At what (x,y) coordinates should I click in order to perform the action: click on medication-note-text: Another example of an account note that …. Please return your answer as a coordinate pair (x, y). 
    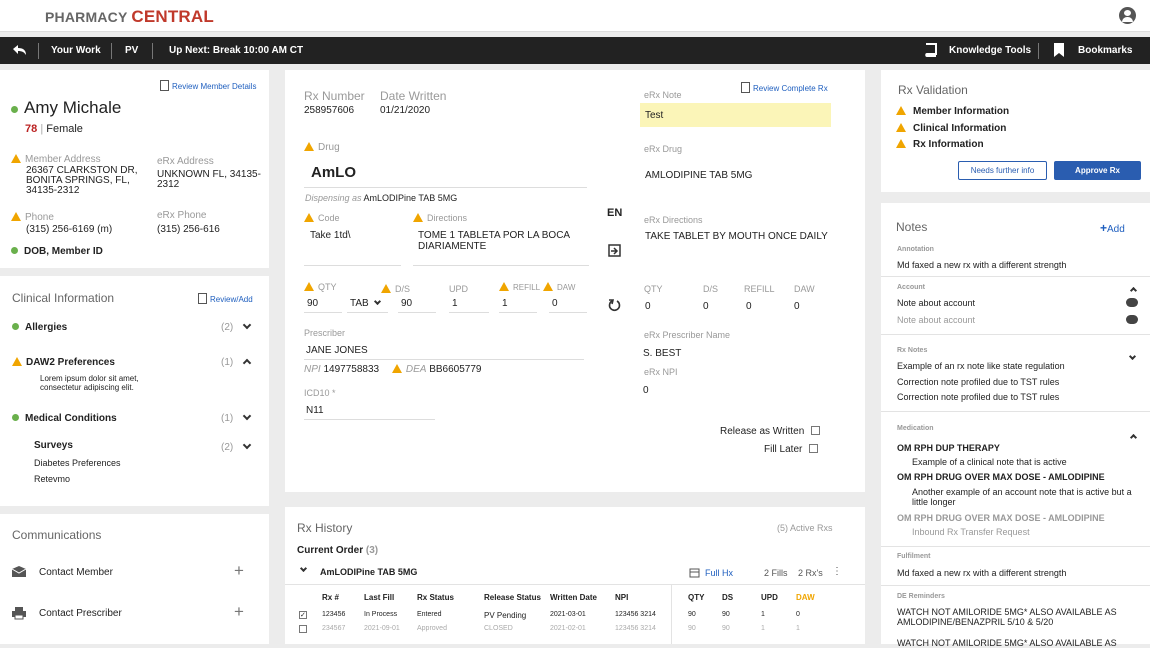
    Looking at the image, I should click on (1022, 497).